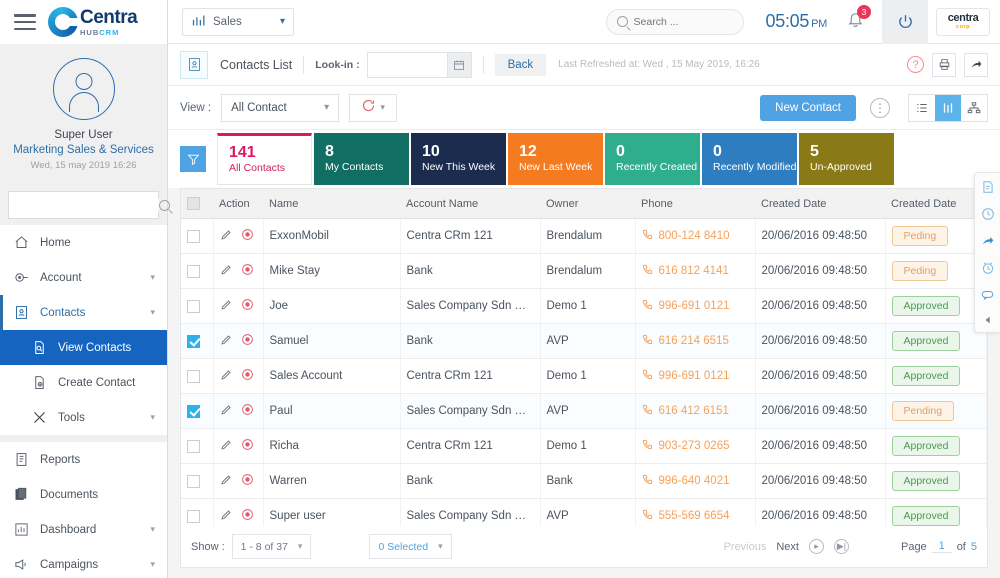 This screenshot has width=1000, height=578. What do you see at coordinates (238, 21) in the screenshot?
I see `module-selector: Sales ▾` at bounding box center [238, 21].